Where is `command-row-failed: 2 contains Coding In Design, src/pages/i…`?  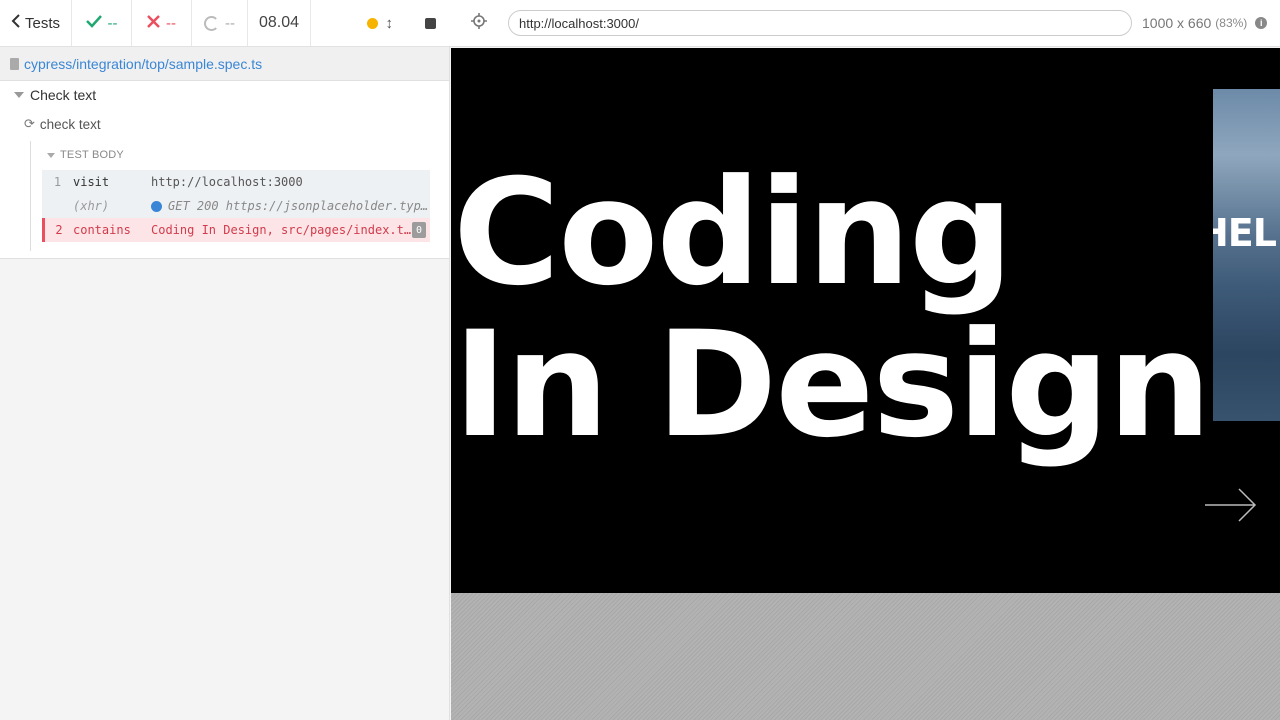
command-row-failed: 2 contains Coding In Design, src/pages/i… is located at coordinates (236, 230).